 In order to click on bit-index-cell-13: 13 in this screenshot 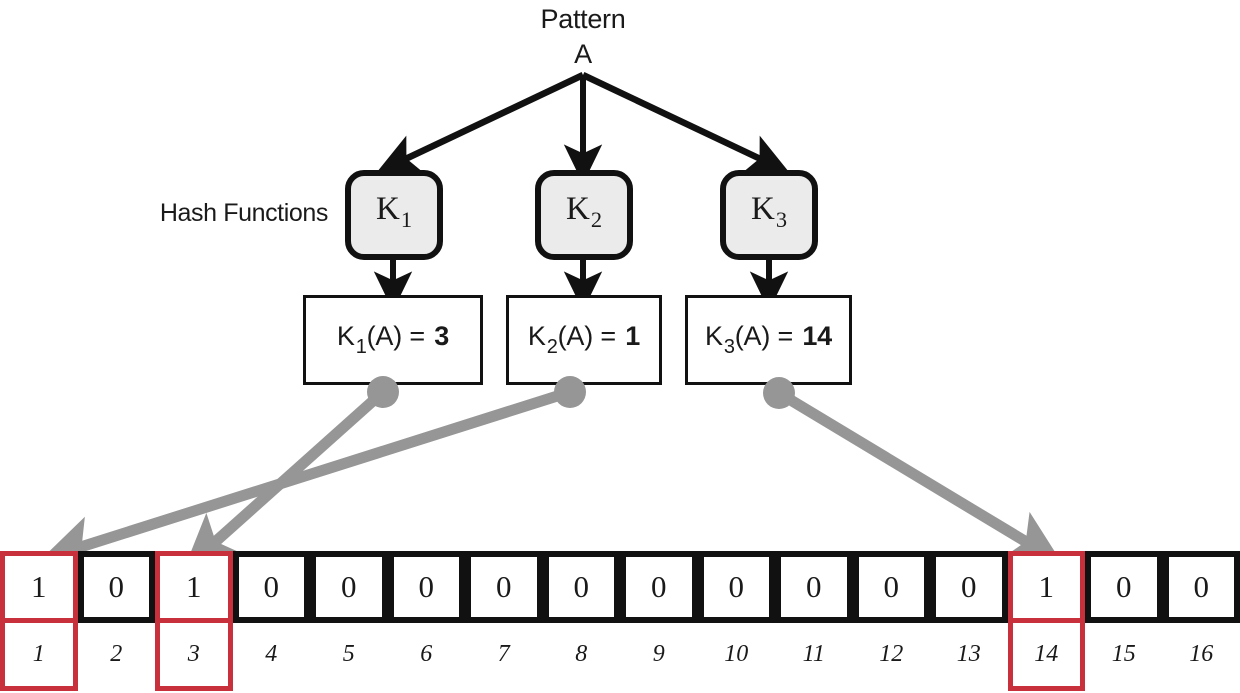, I will do `click(969, 656)`.